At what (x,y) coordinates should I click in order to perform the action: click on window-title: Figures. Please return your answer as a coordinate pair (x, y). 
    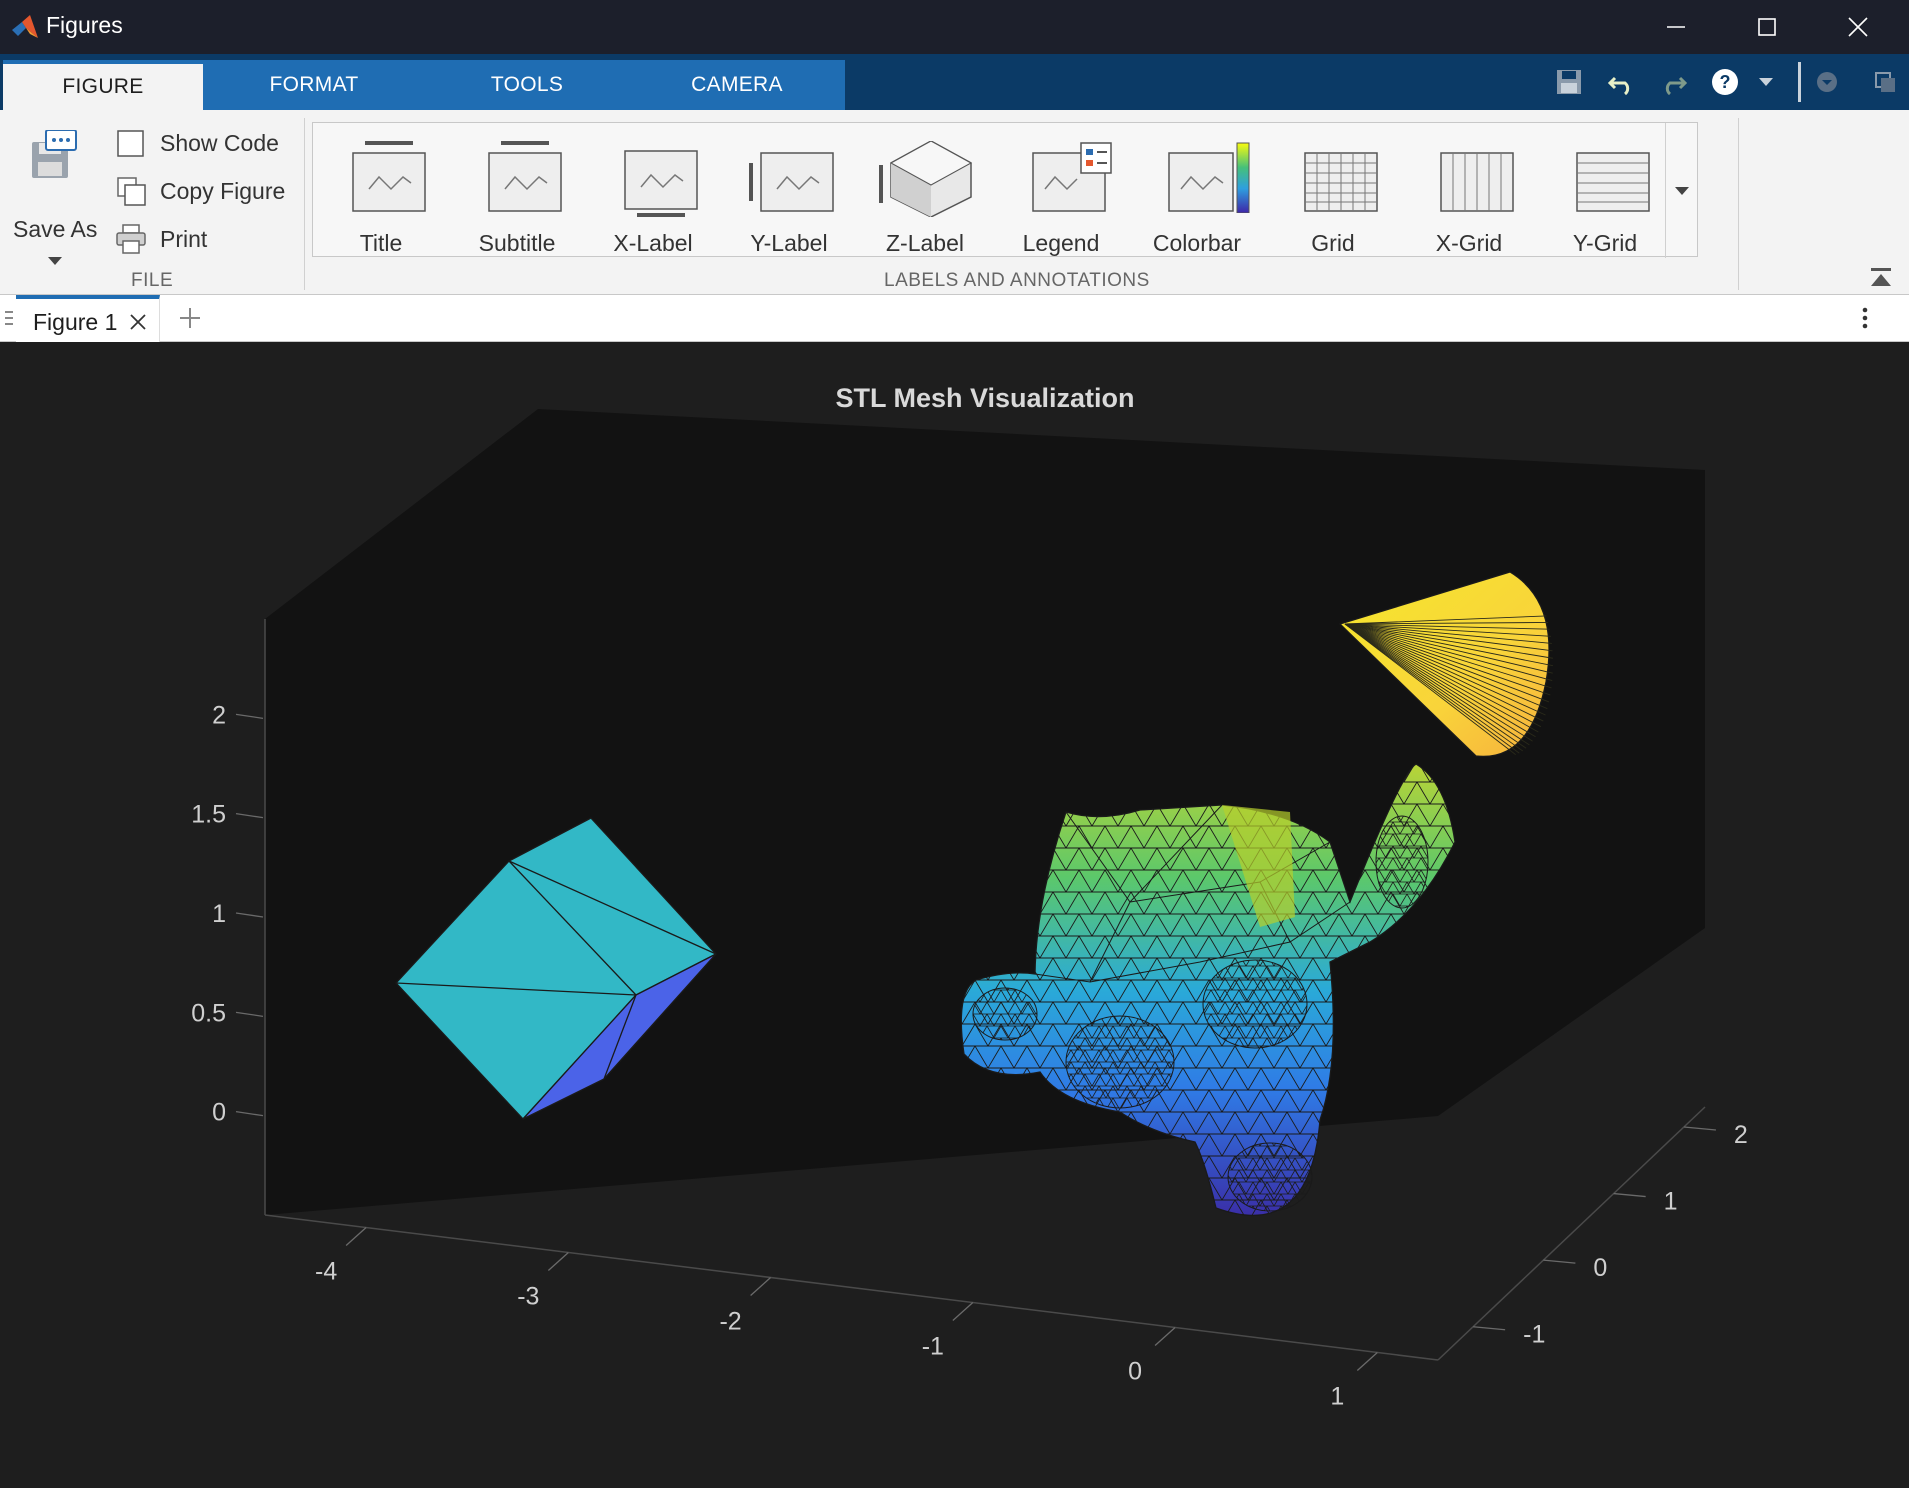
    Looking at the image, I should click on (84, 25).